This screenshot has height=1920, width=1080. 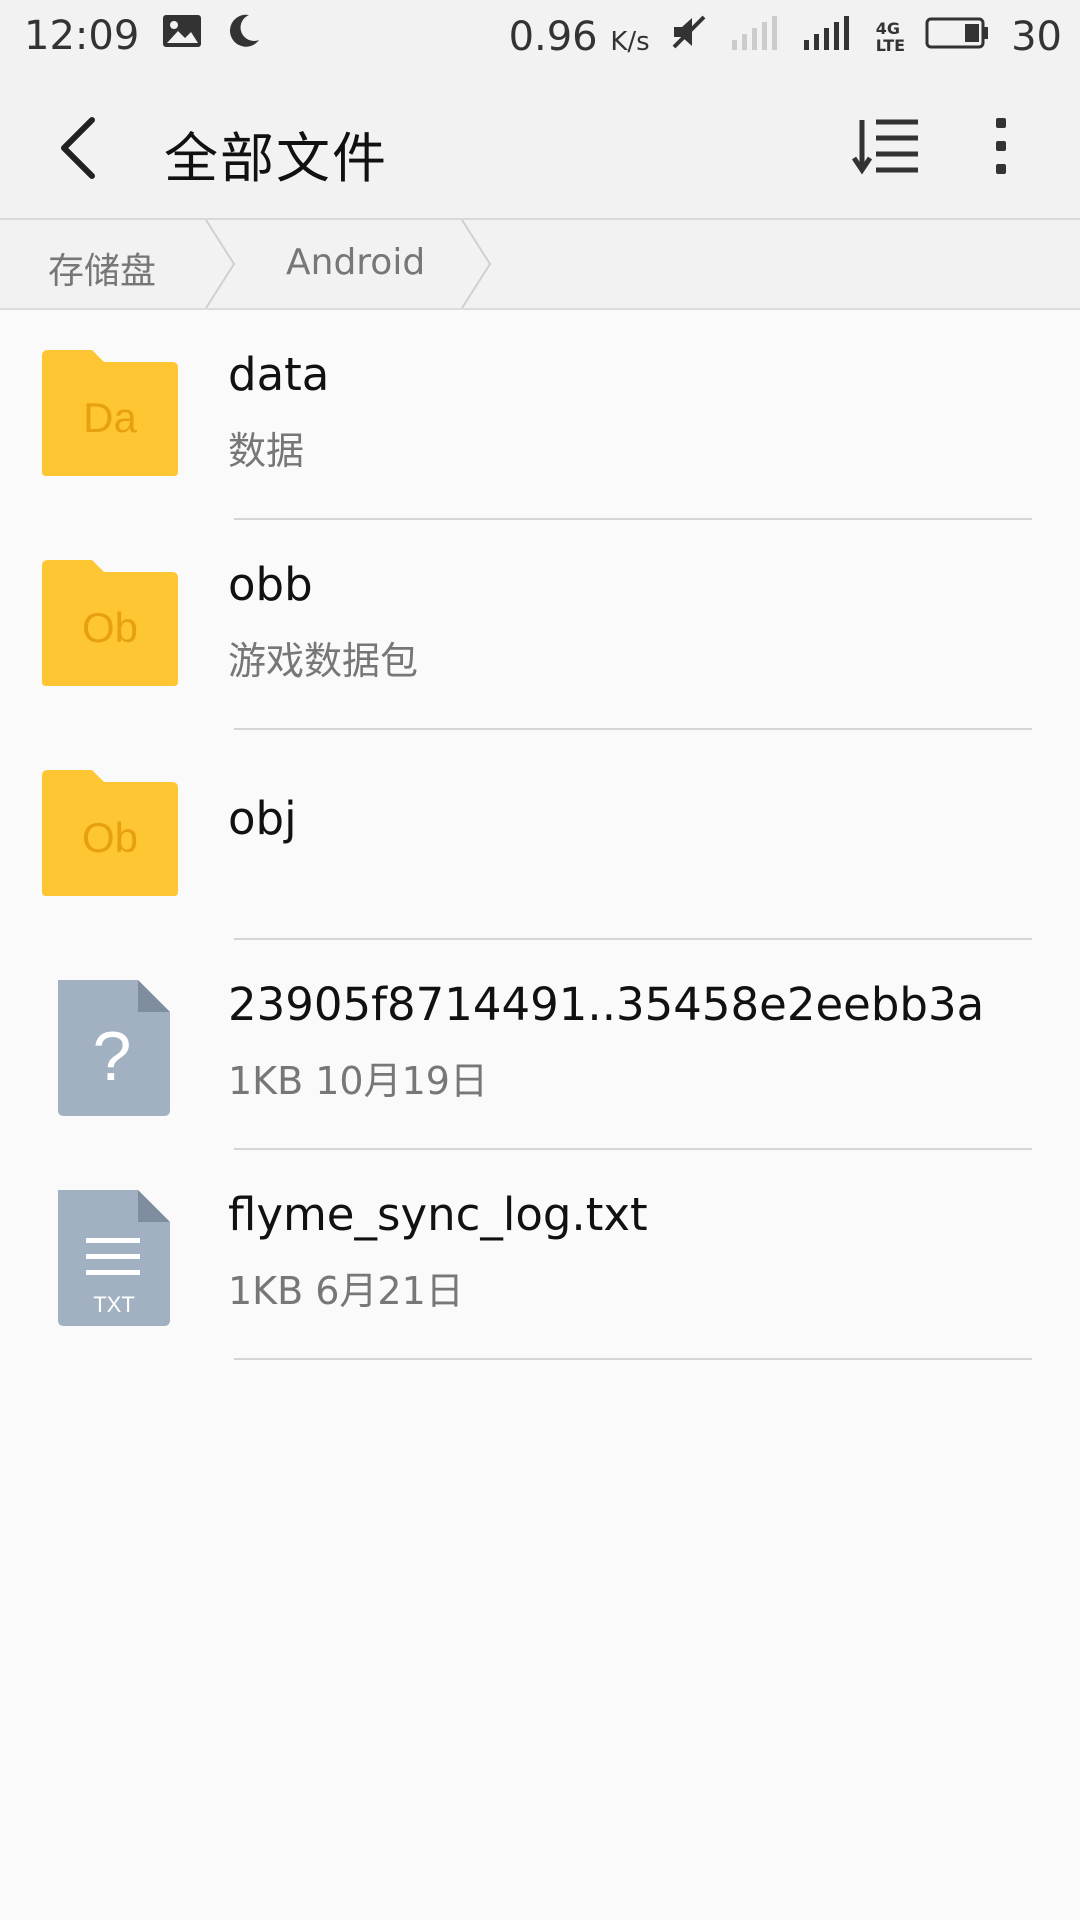 I want to click on breadcrumb-item-android: Android, so click(x=355, y=262).